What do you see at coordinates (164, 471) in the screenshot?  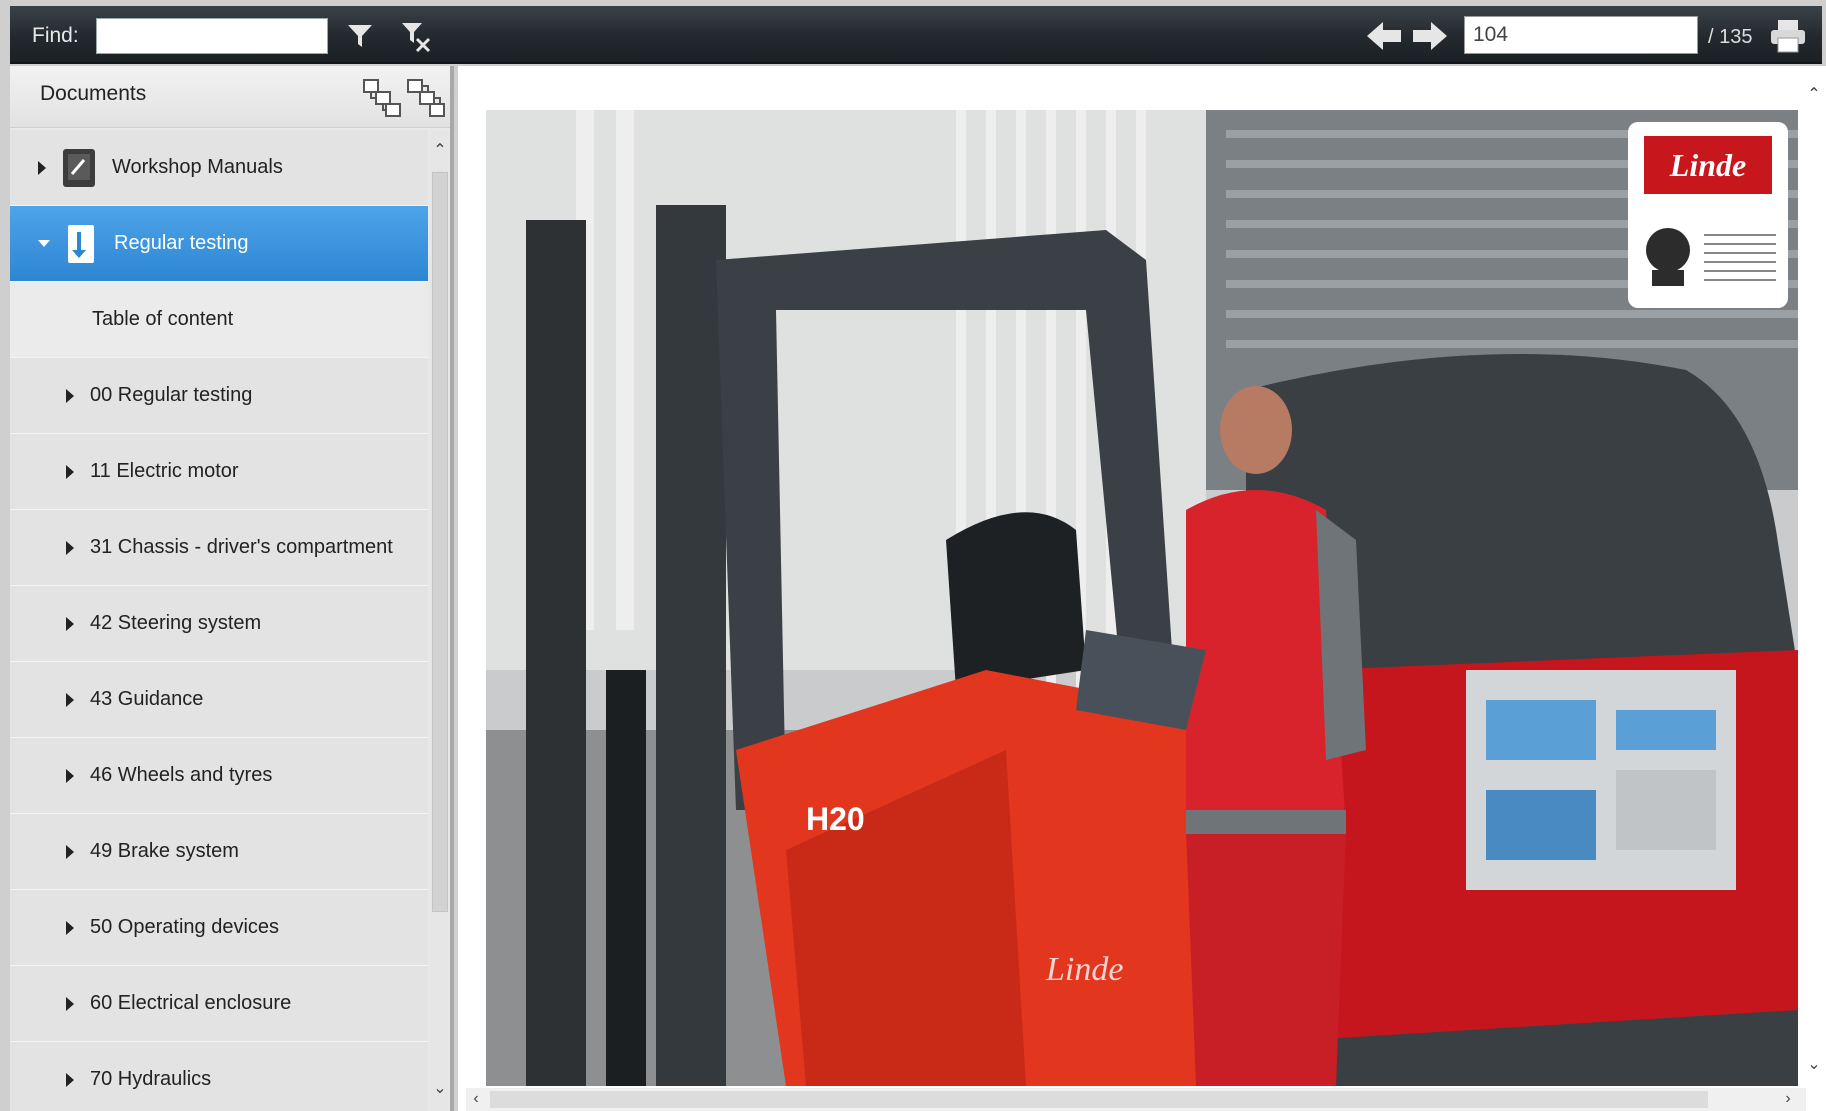 I see `tree-item-label: 11 Electric motor` at bounding box center [164, 471].